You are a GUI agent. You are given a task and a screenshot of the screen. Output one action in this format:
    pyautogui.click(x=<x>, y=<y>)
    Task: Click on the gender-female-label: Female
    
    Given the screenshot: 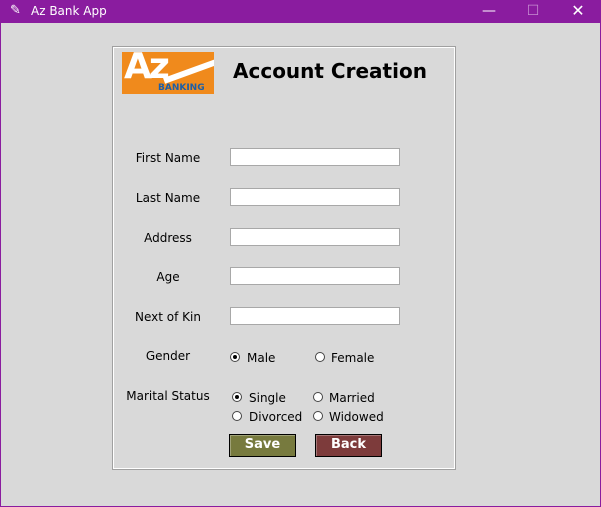 What is the action you would take?
    pyautogui.click(x=352, y=358)
    